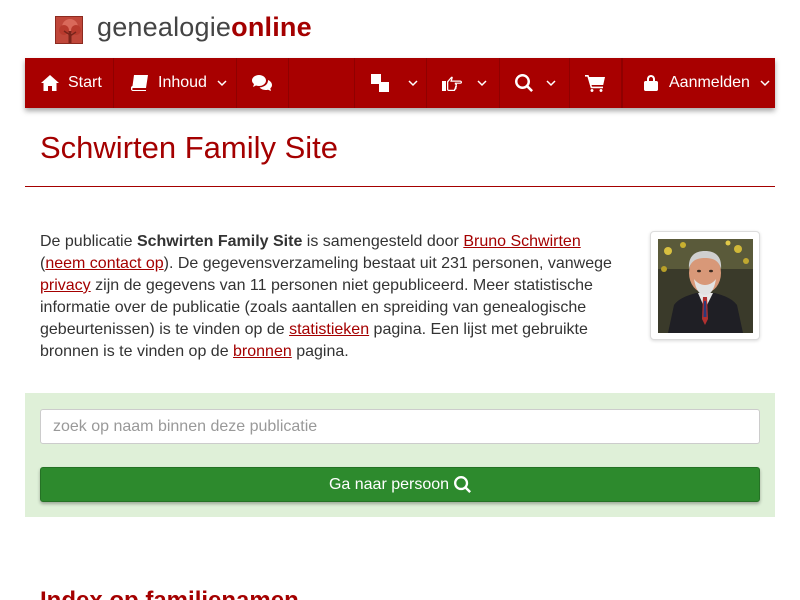 Image resolution: width=800 pixels, height=600 pixels. I want to click on nav-search, so click(535, 83).